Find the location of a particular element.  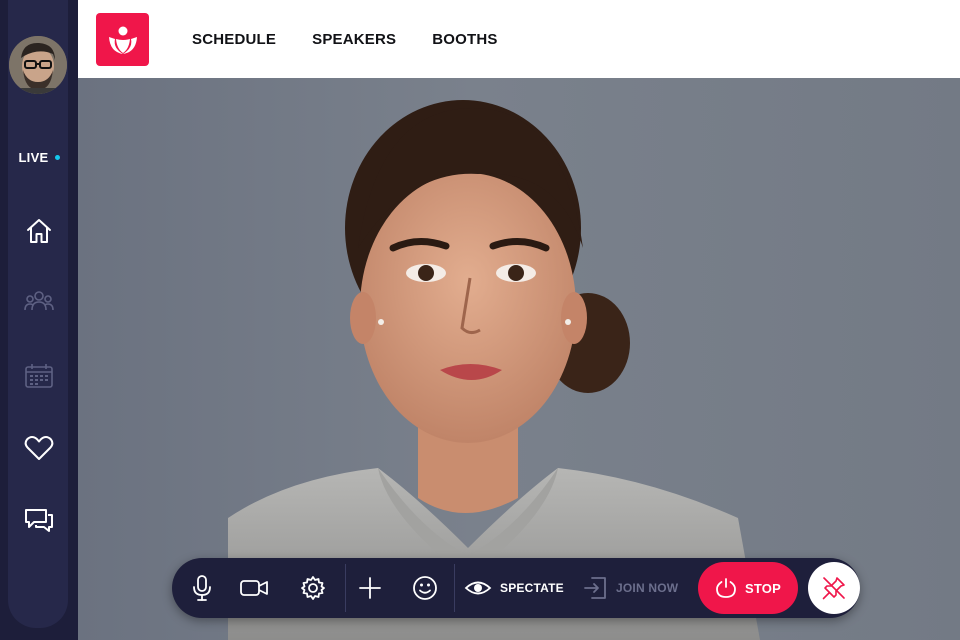

lotus-logo-icon is located at coordinates (122, 40).